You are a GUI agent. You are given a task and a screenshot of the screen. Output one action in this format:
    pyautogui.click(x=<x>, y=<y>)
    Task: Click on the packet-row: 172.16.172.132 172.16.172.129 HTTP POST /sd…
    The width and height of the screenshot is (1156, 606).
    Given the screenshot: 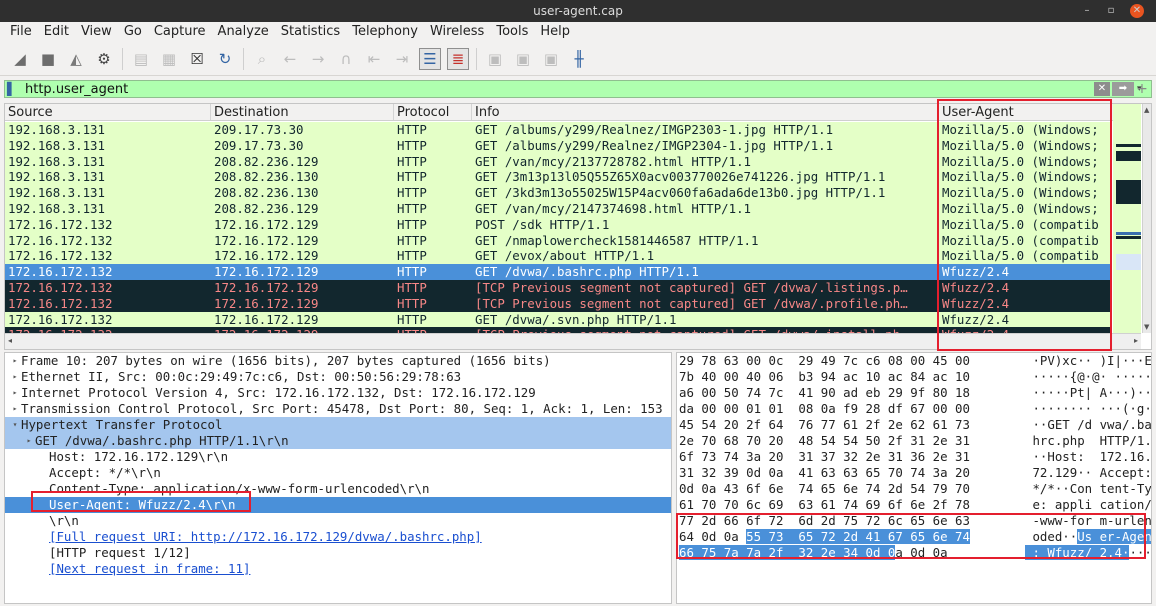 What is the action you would take?
    pyautogui.click(x=558, y=224)
    